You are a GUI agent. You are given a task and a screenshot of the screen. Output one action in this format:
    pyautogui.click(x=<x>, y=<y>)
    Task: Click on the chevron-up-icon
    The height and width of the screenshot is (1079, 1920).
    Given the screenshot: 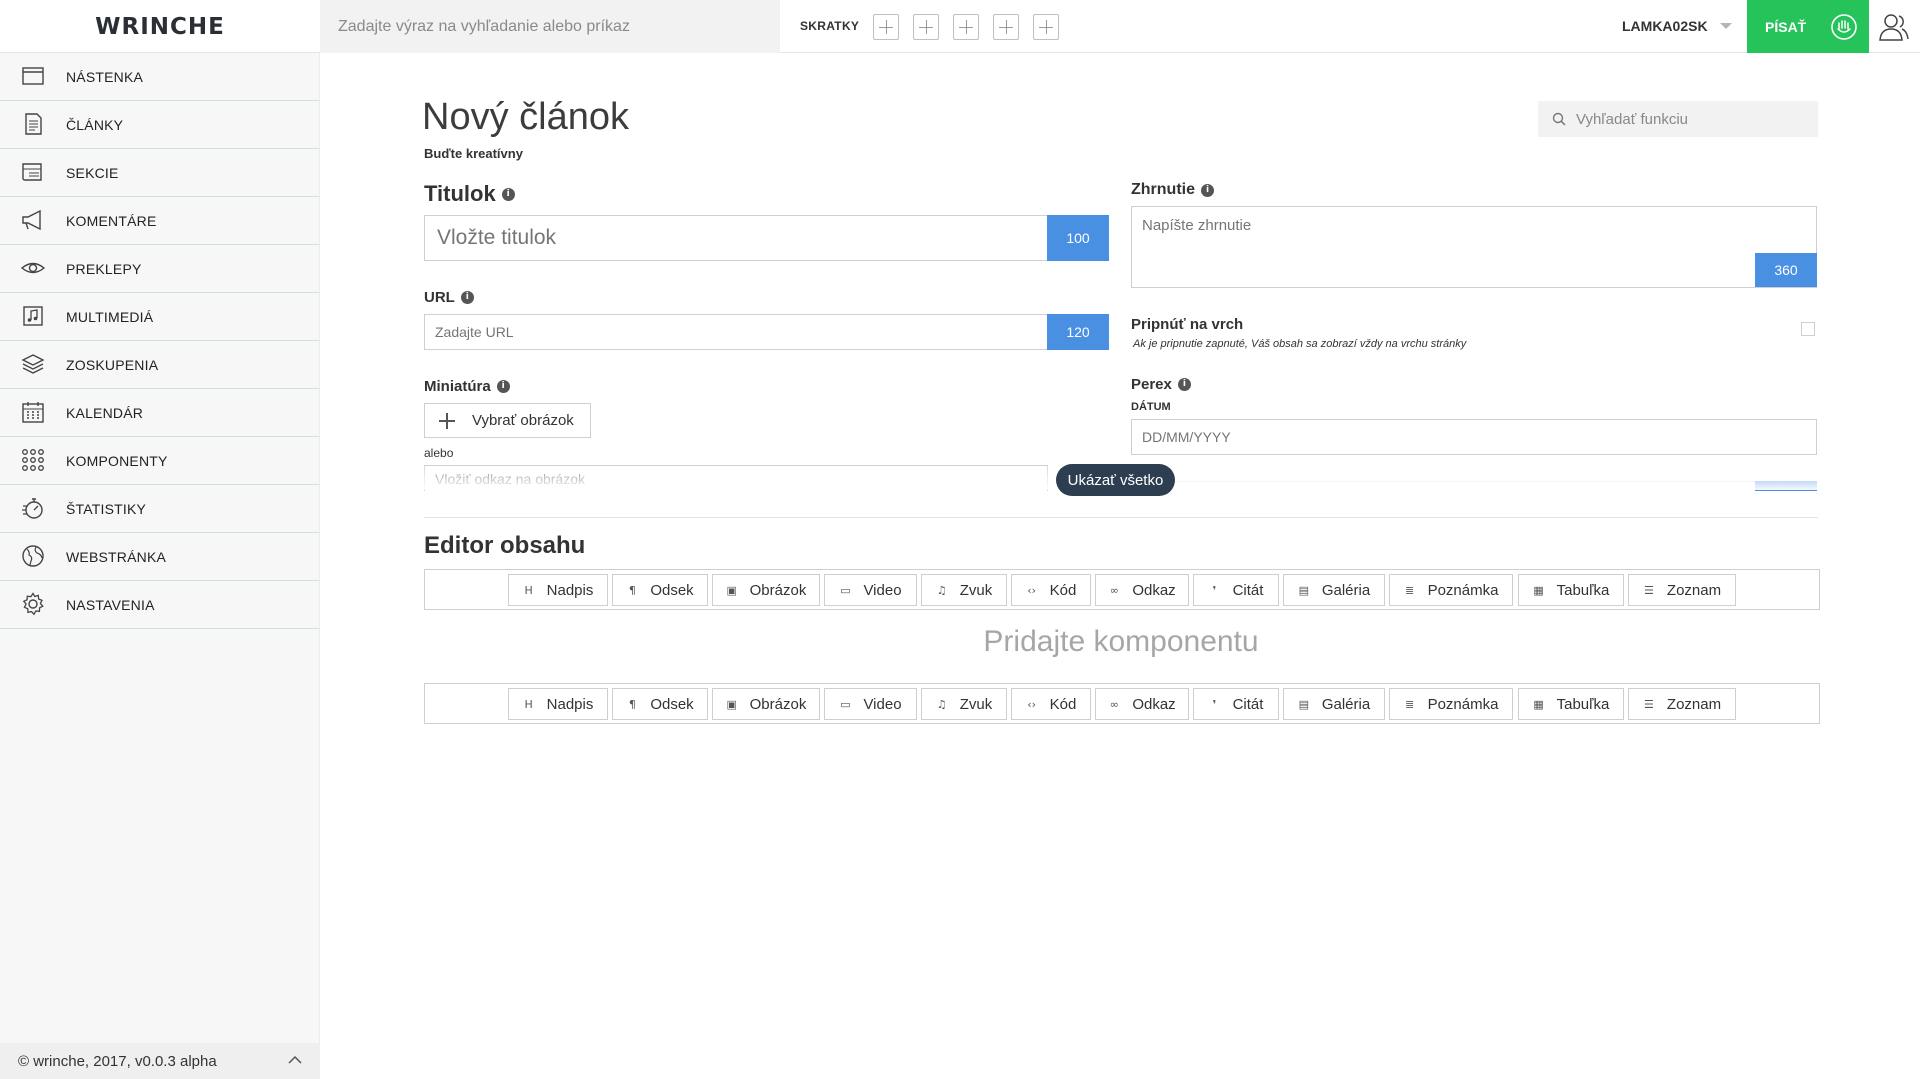 What is the action you would take?
    pyautogui.click(x=295, y=1060)
    